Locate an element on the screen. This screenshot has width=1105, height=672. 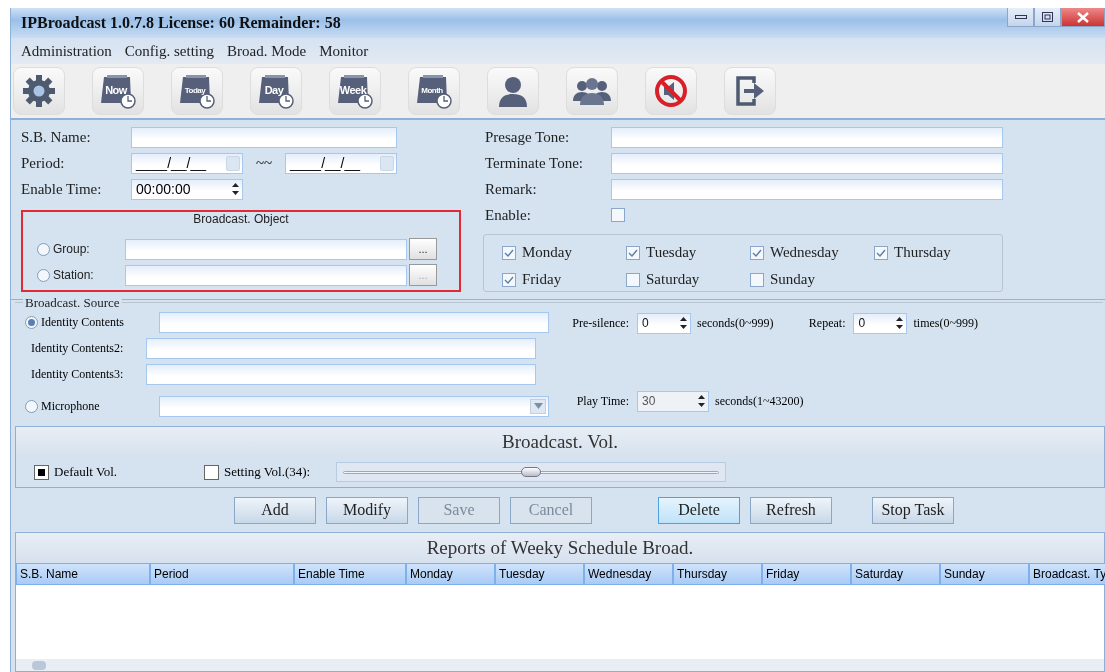
radio-label: Station: is located at coordinates (74, 275).